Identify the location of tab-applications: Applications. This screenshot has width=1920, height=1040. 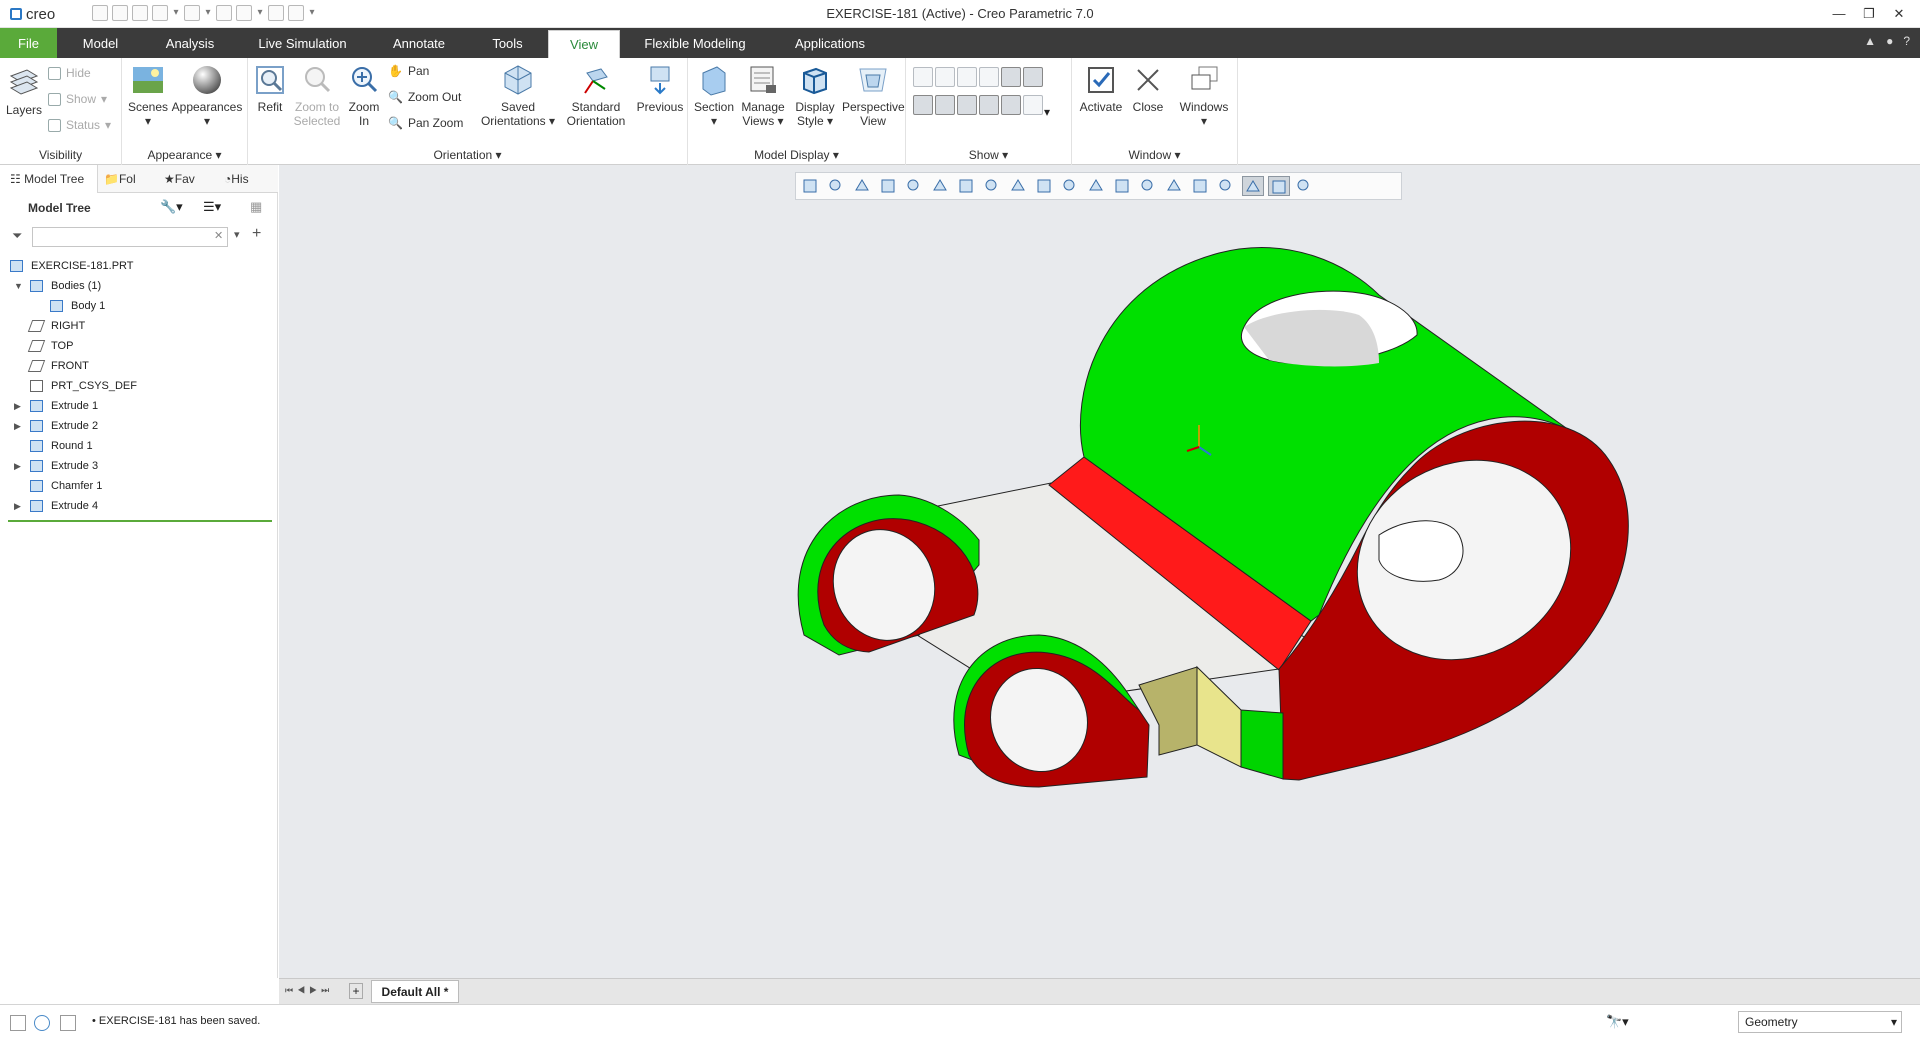
(830, 43).